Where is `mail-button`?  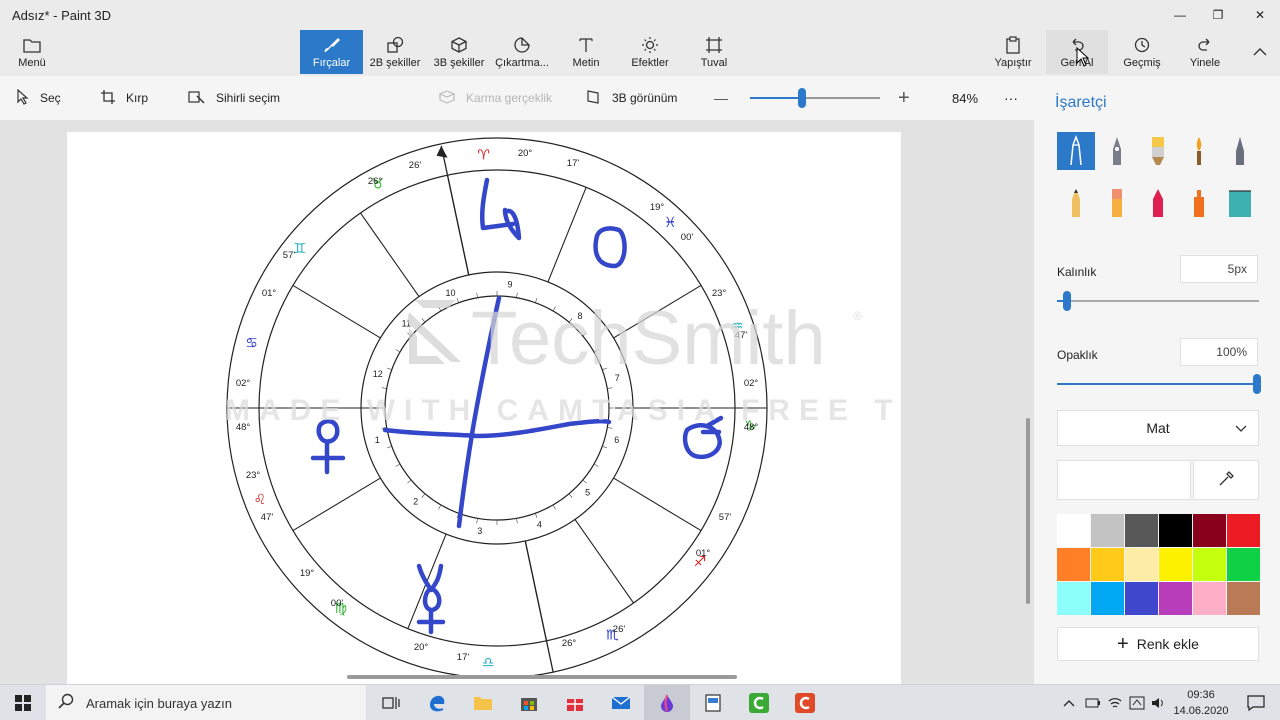 mail-button is located at coordinates (621, 702).